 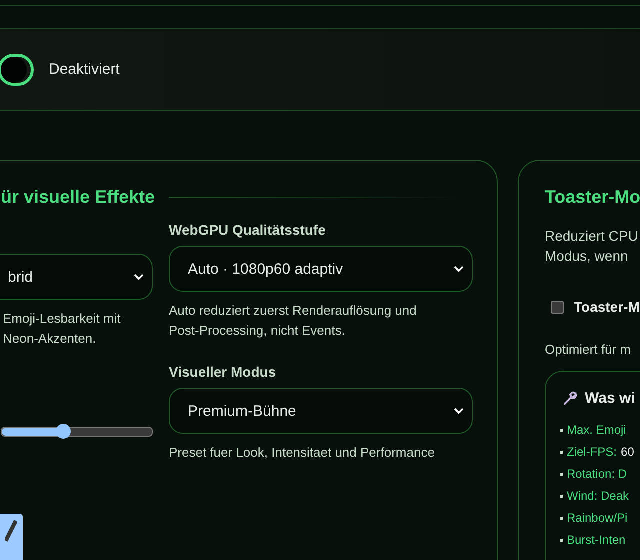 What do you see at coordinates (594, 474) in the screenshot?
I see `list-item: Rotation: D` at bounding box center [594, 474].